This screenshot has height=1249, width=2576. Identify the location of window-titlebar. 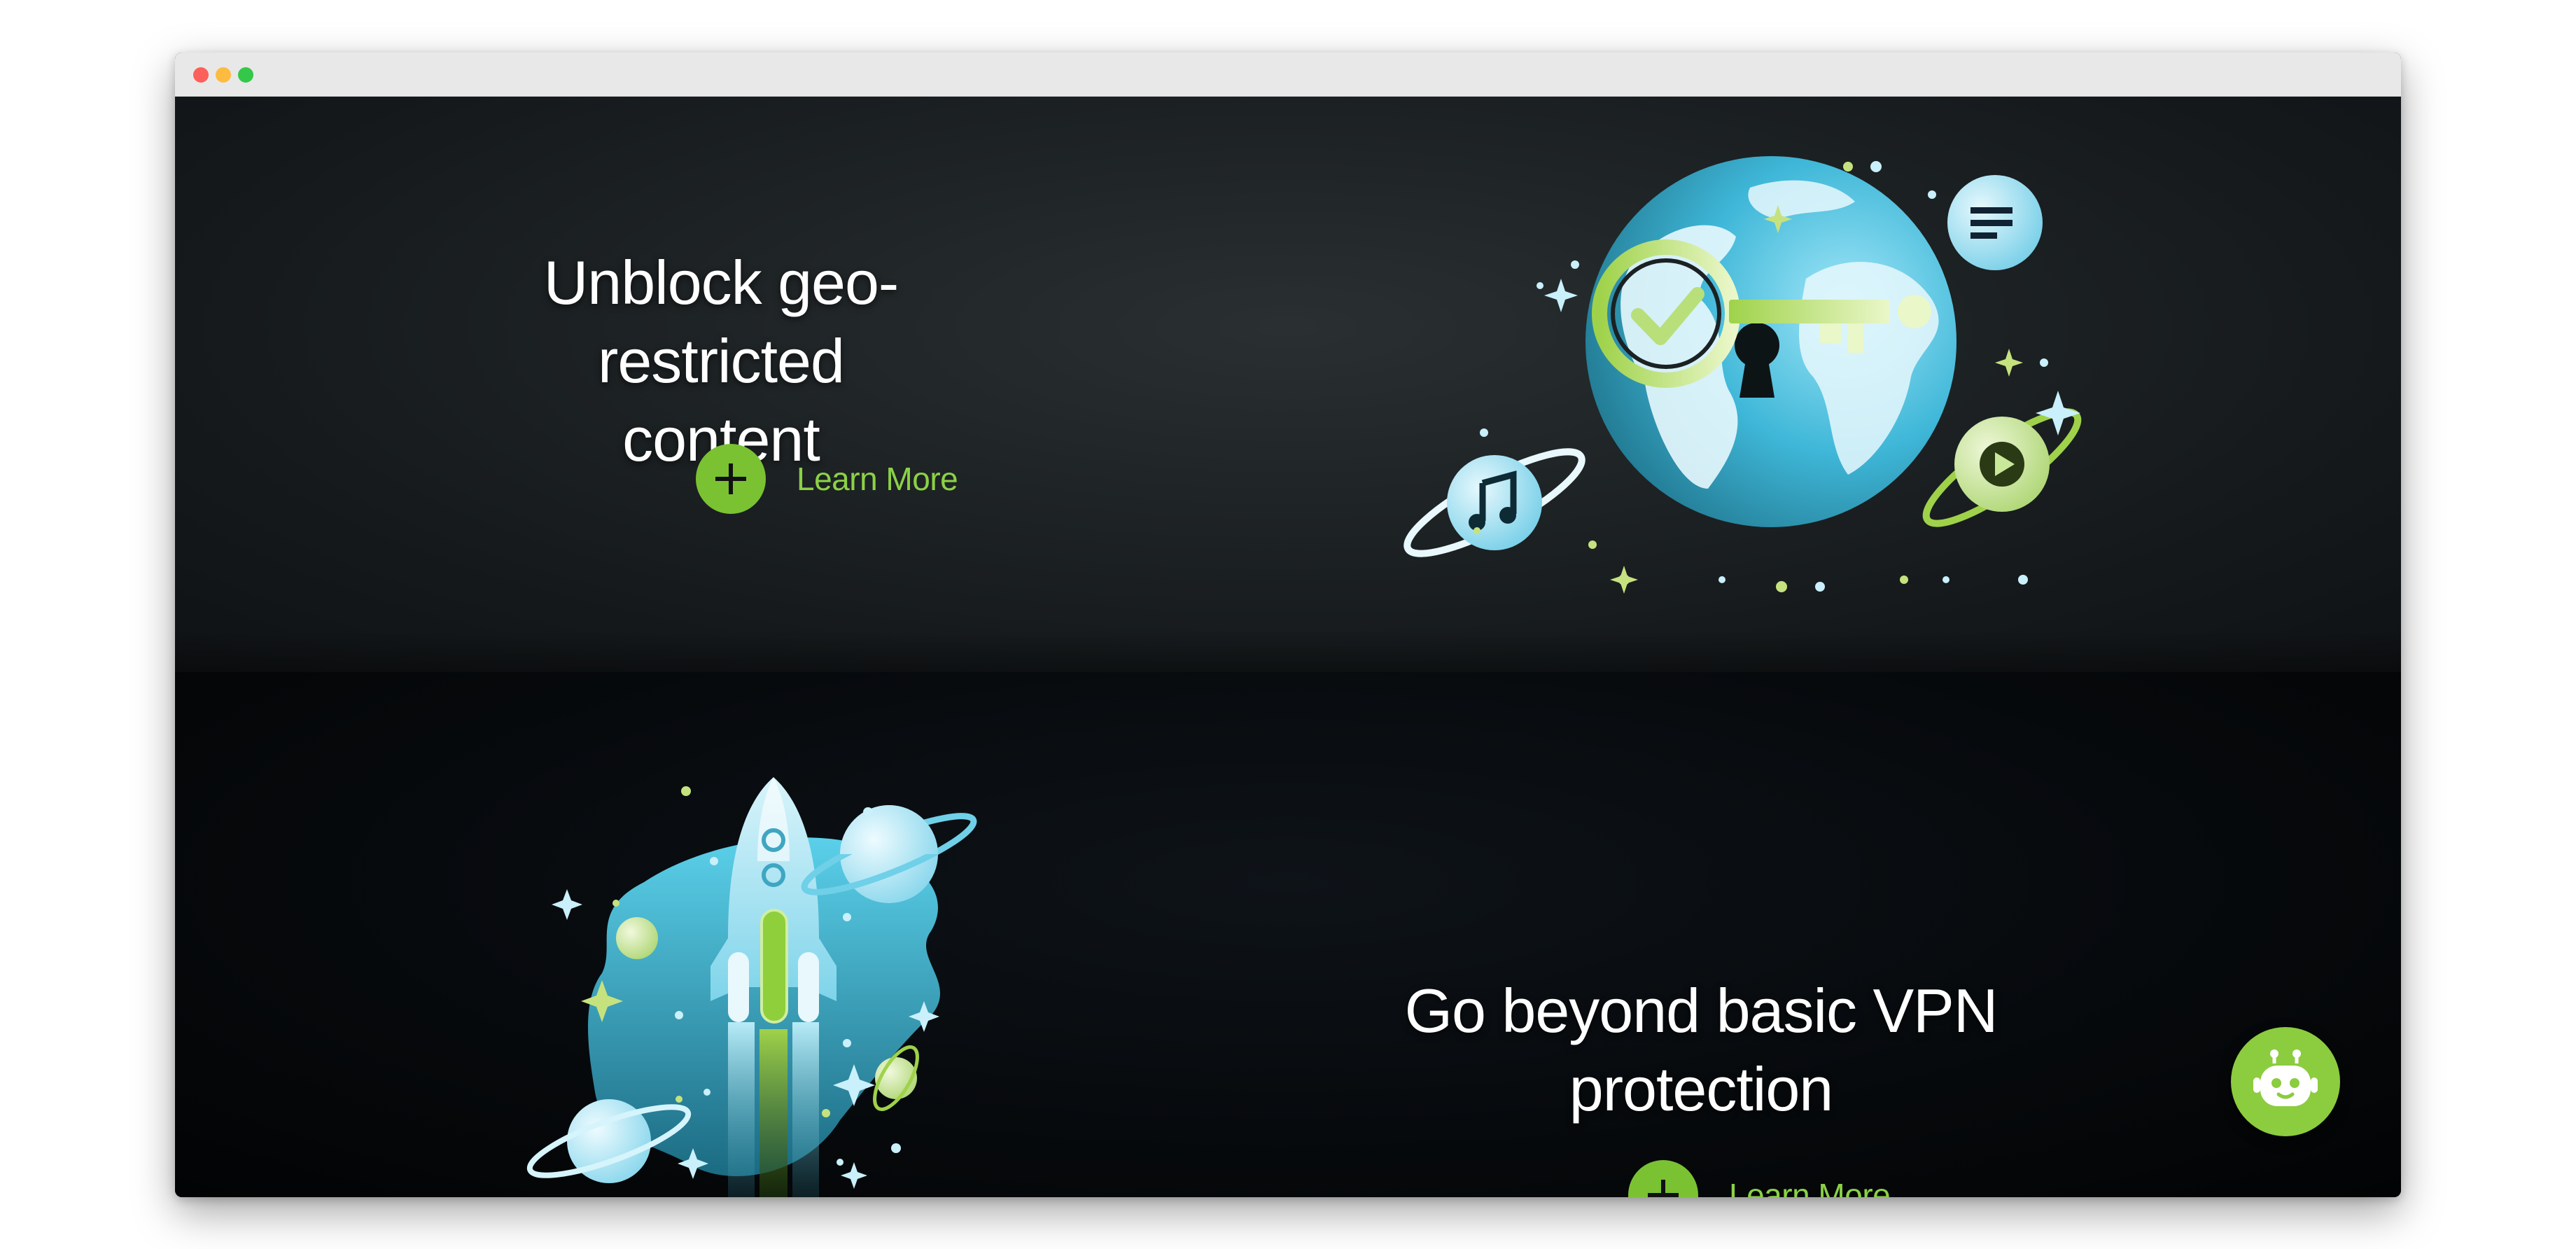
(1288, 75).